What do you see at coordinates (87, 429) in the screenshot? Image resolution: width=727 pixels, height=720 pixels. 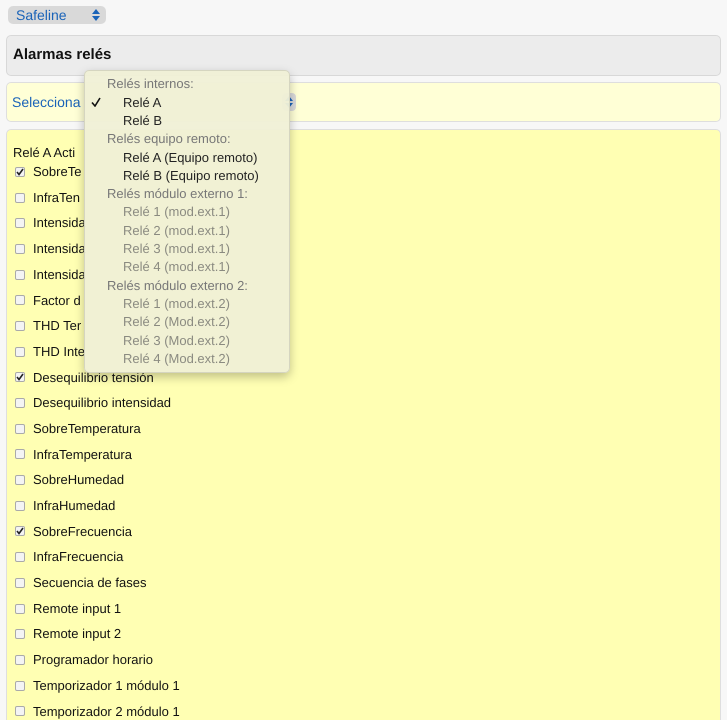 I see `checkbox-label: SobreTemperatura` at bounding box center [87, 429].